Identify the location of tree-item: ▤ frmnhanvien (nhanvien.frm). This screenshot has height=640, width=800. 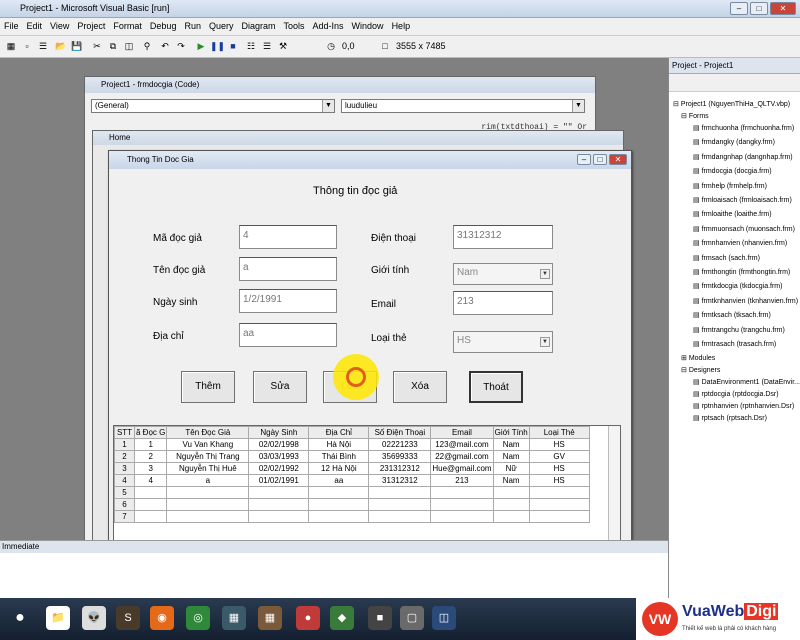
(740, 243).